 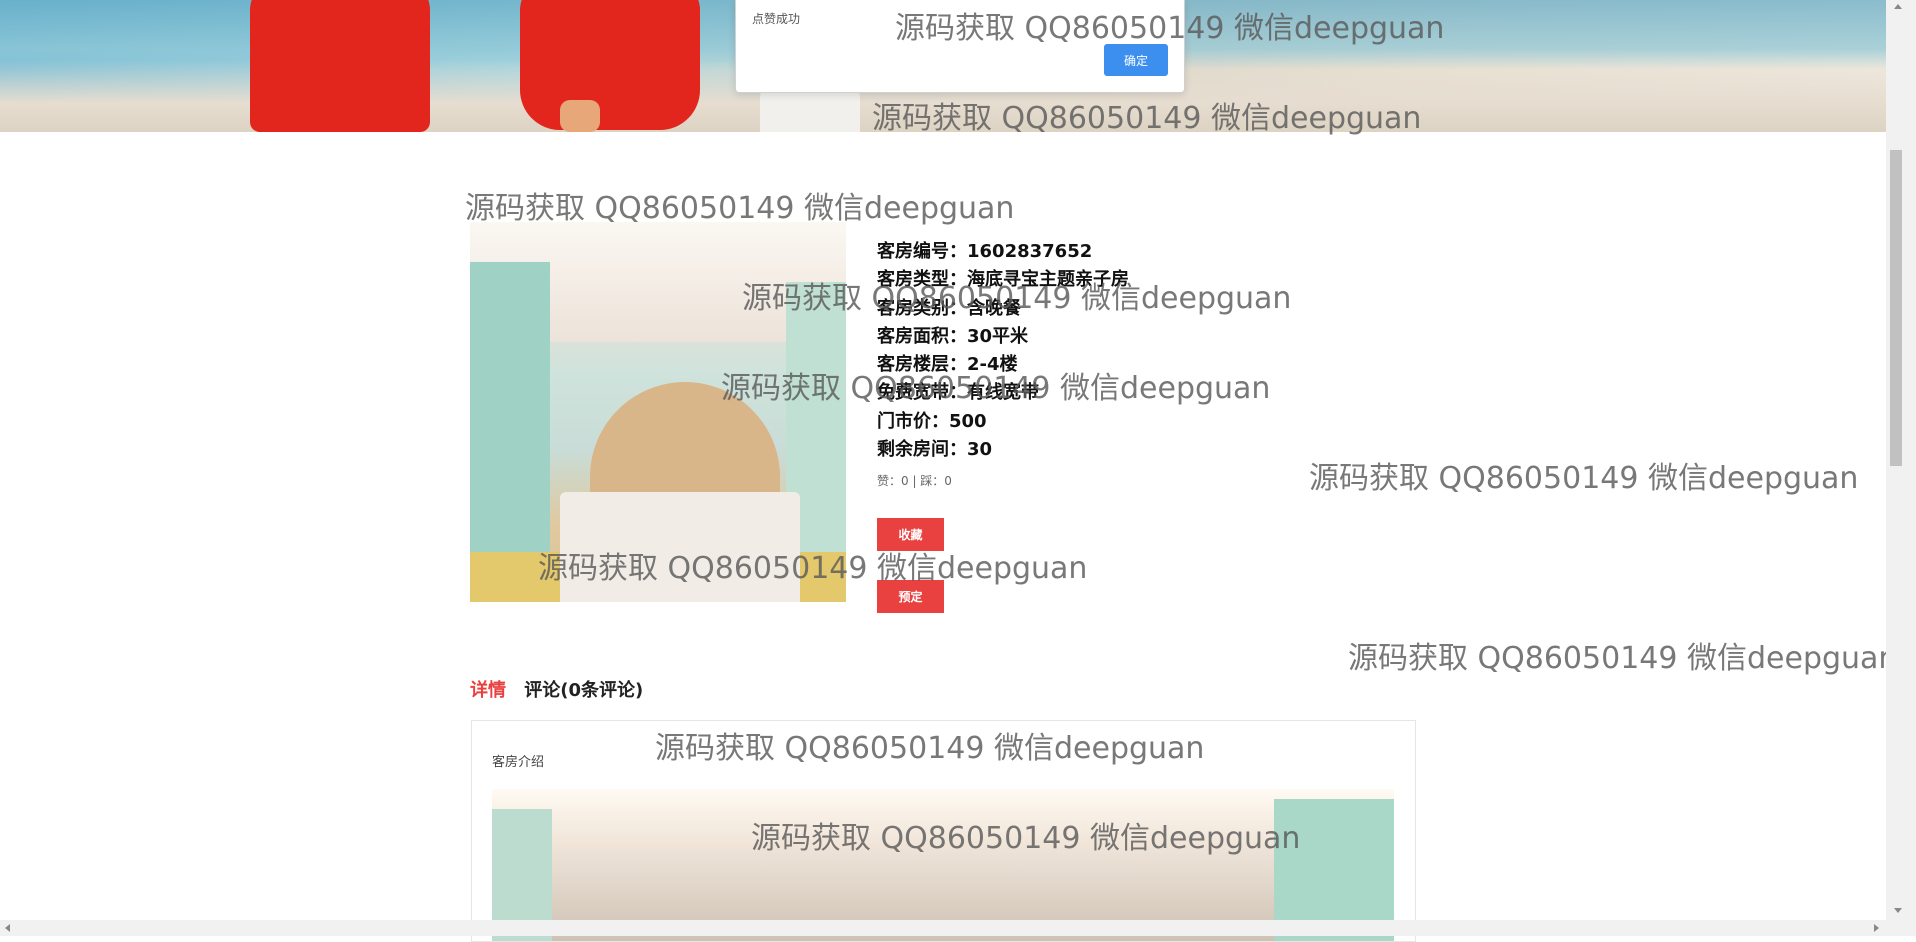 I want to click on scroll-right-arrow-icon, so click(x=1876, y=928).